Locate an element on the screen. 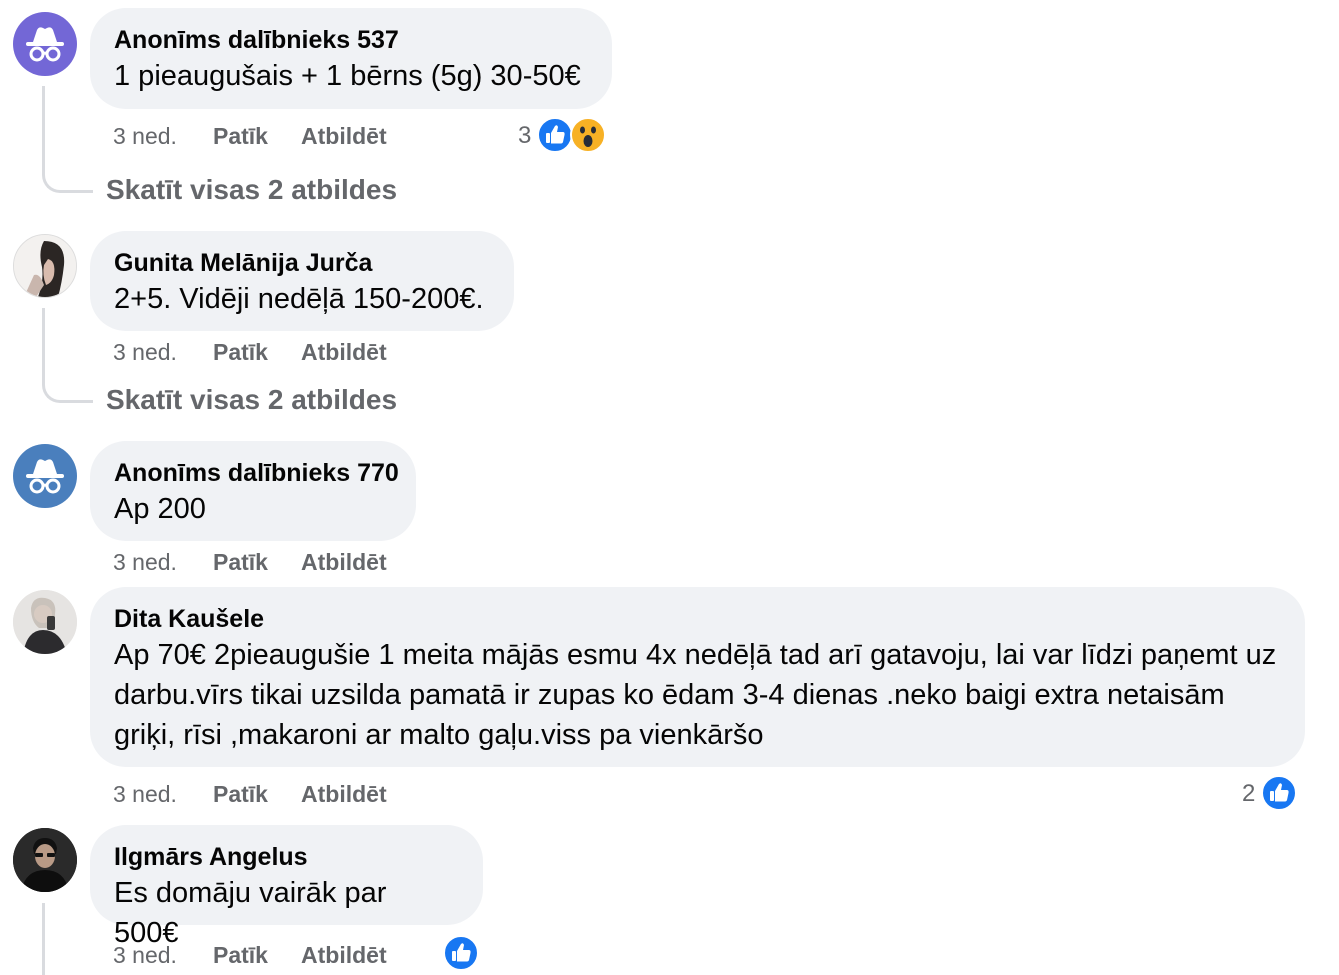  comment-text: 2+5. Vidēji nedēļā 150-200€. is located at coordinates (299, 299).